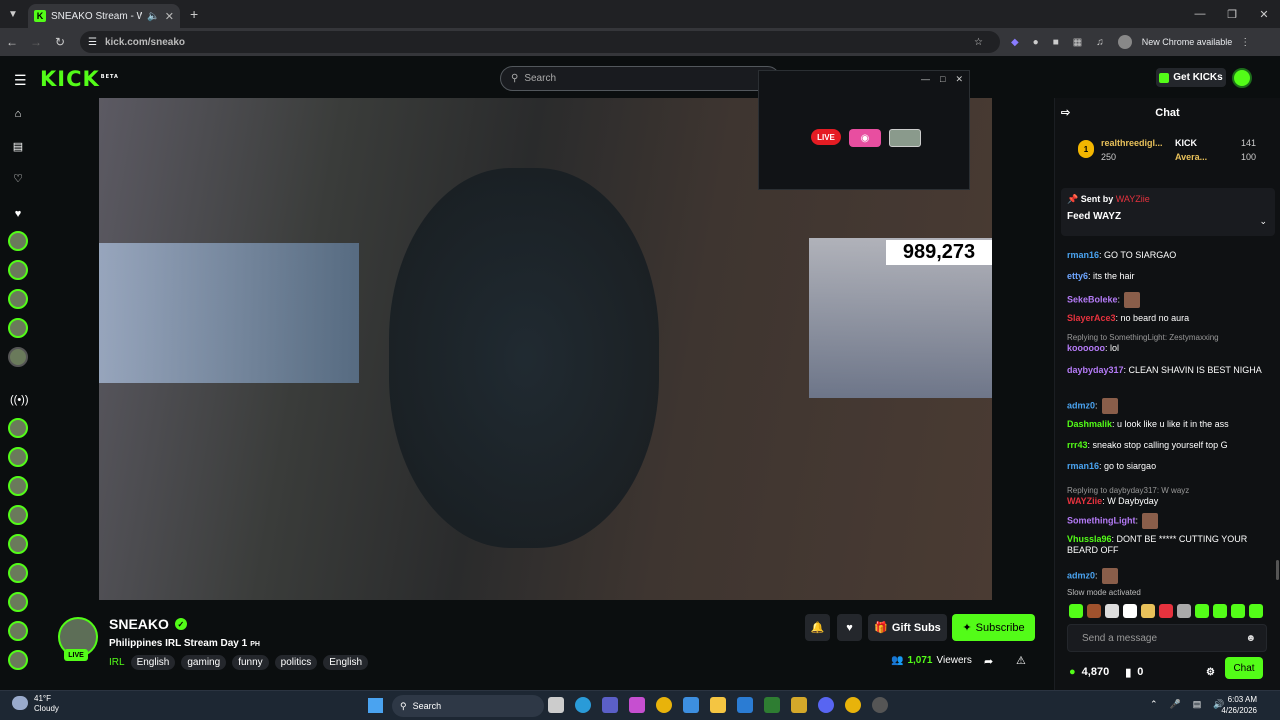 The height and width of the screenshot is (720, 1280). What do you see at coordinates (18, 180) in the screenshot?
I see `following-icon: ♡` at bounding box center [18, 180].